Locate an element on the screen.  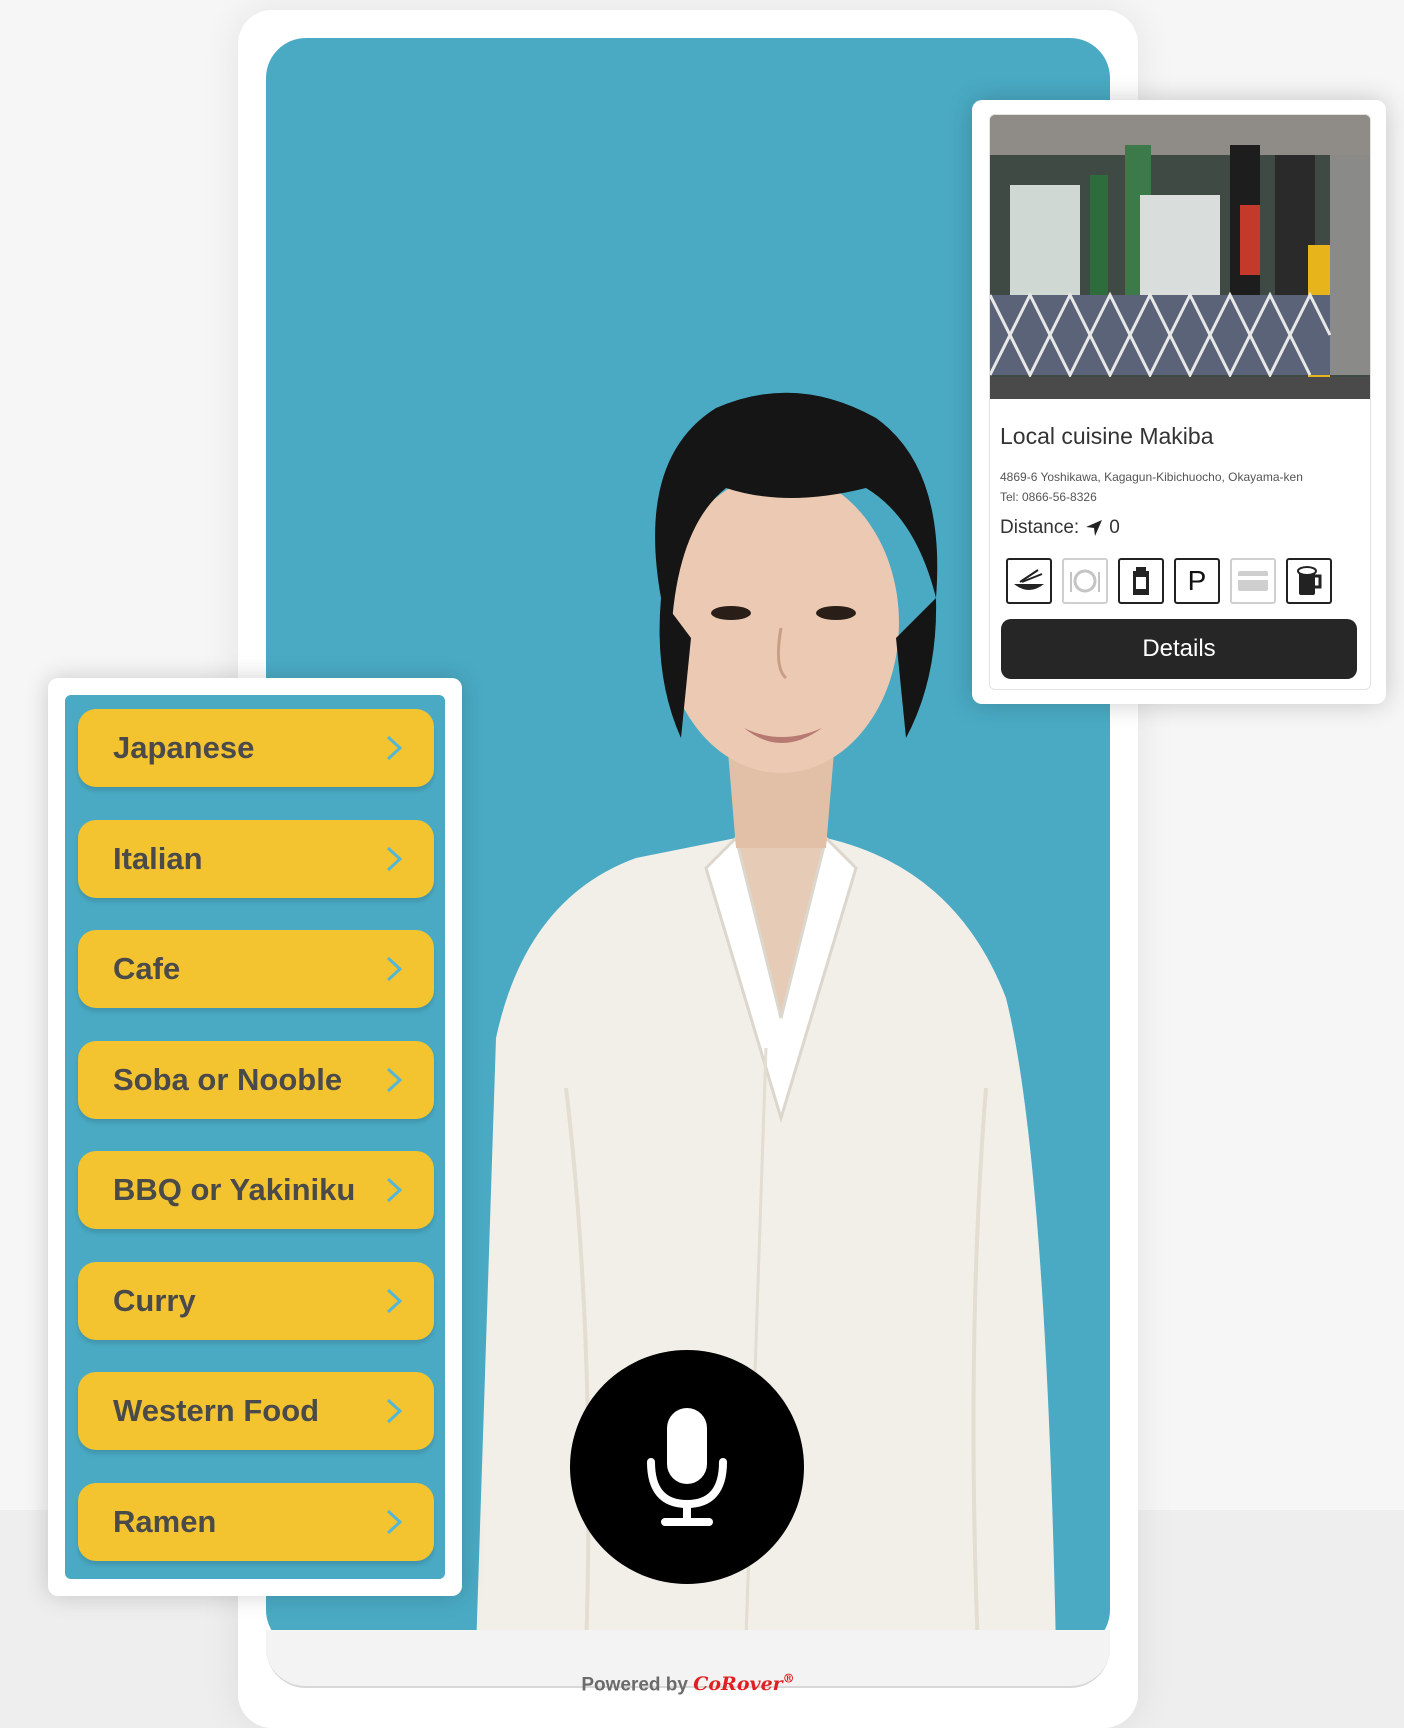
category-western: Western Food is located at coordinates (256, 1411).